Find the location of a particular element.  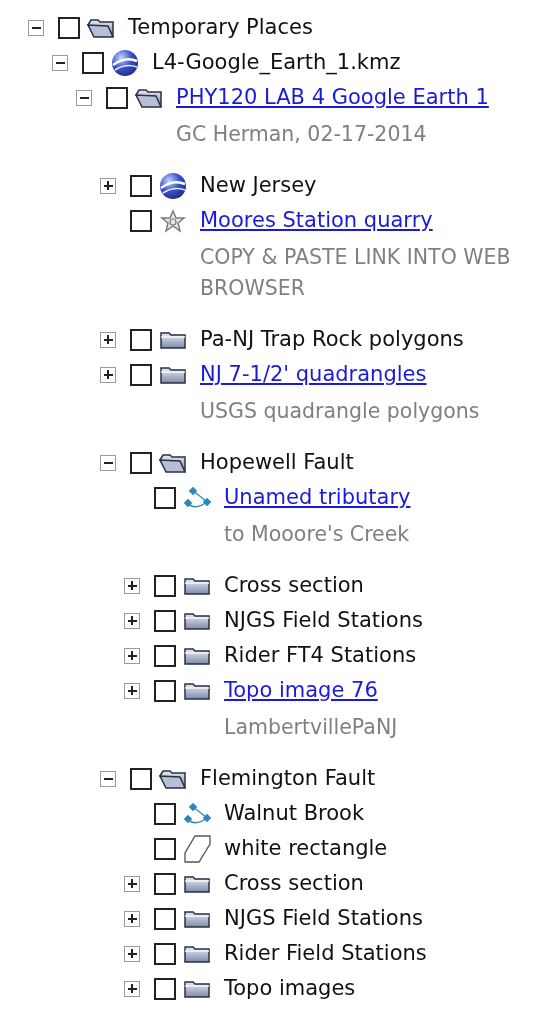

item-label: Walnut Brook is located at coordinates (294, 813).